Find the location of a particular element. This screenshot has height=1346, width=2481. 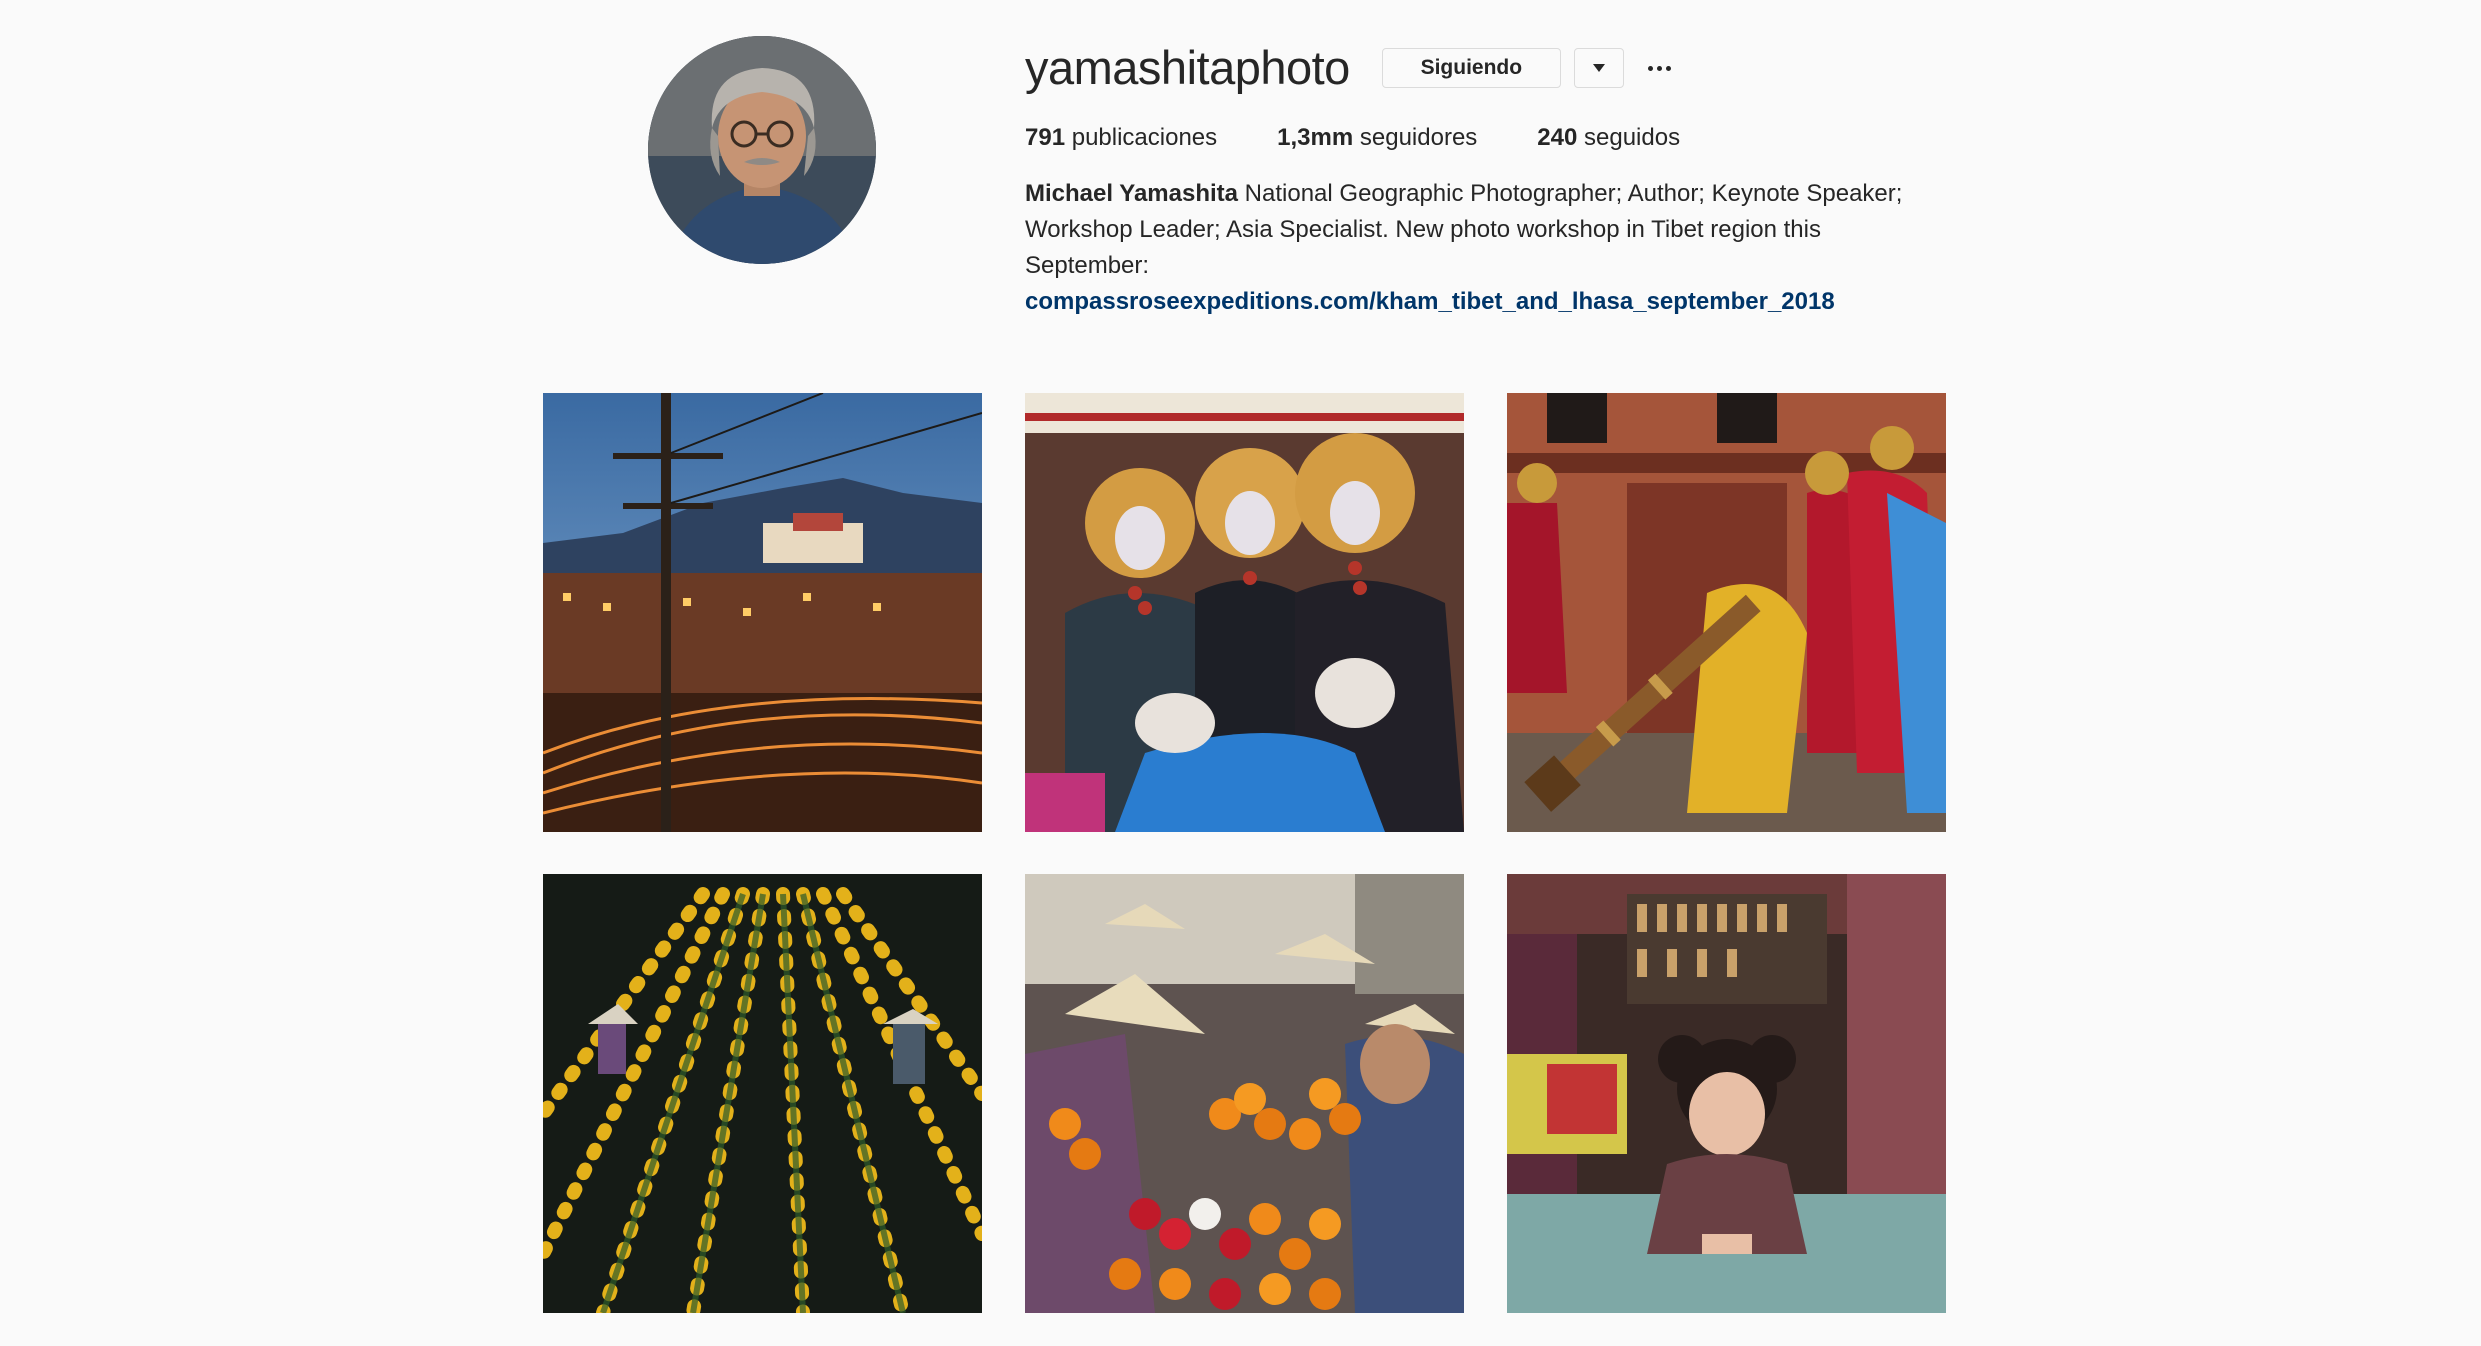

caret-down-icon is located at coordinates (1598, 68).